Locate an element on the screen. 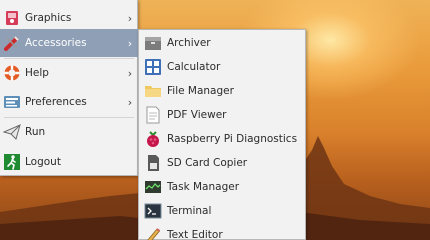 Image resolution: width=430 pixels, height=240 pixels. menu-item-run: Run is located at coordinates (69, 132).